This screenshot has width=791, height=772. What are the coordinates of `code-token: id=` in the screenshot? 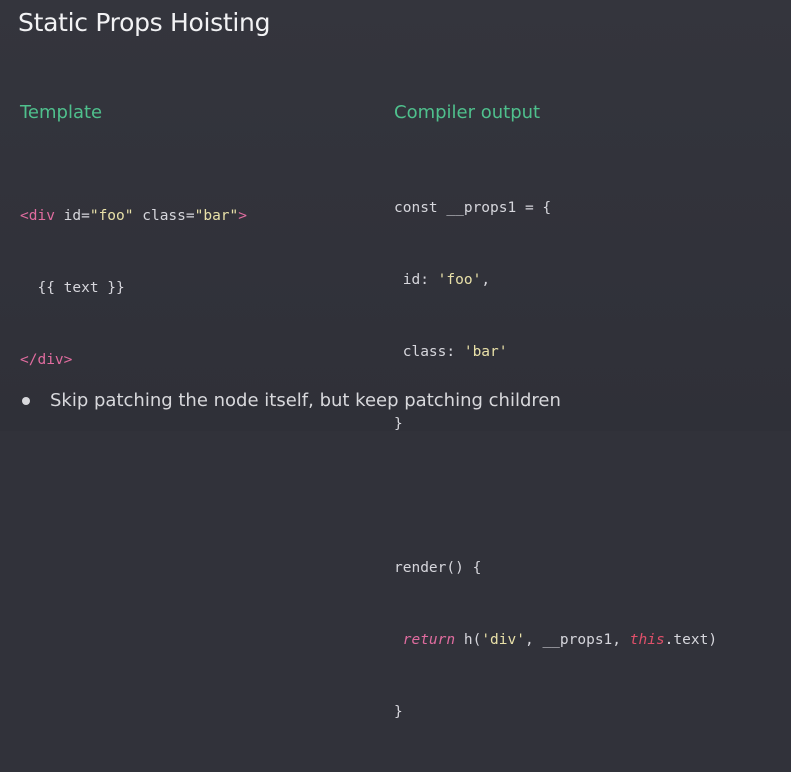 It's located at (72, 216).